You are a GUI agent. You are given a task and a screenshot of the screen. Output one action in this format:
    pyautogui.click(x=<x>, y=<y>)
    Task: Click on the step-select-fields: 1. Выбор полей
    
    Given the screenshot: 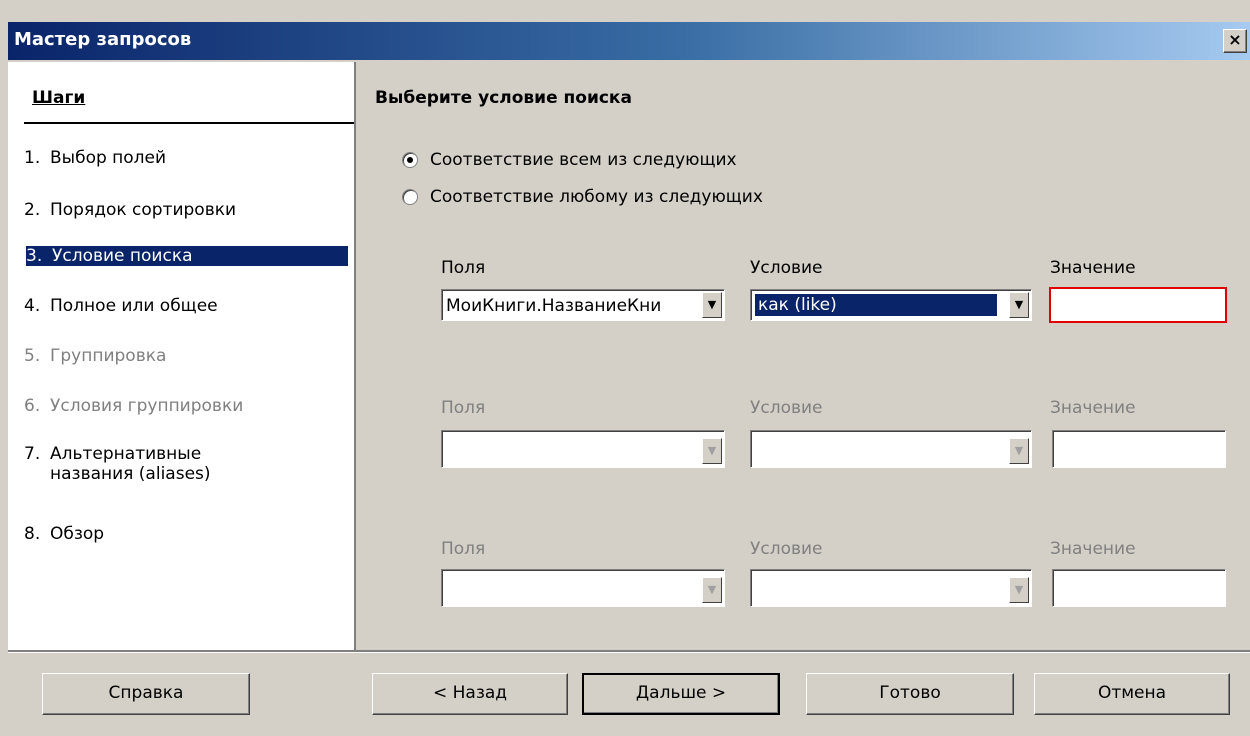 What is the action you would take?
    pyautogui.click(x=184, y=158)
    